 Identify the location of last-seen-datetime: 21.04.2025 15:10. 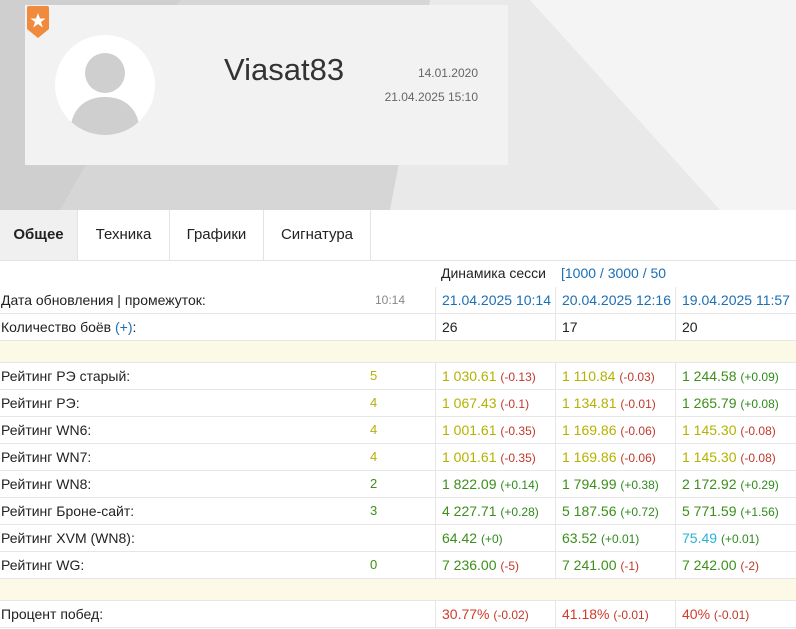
(431, 97).